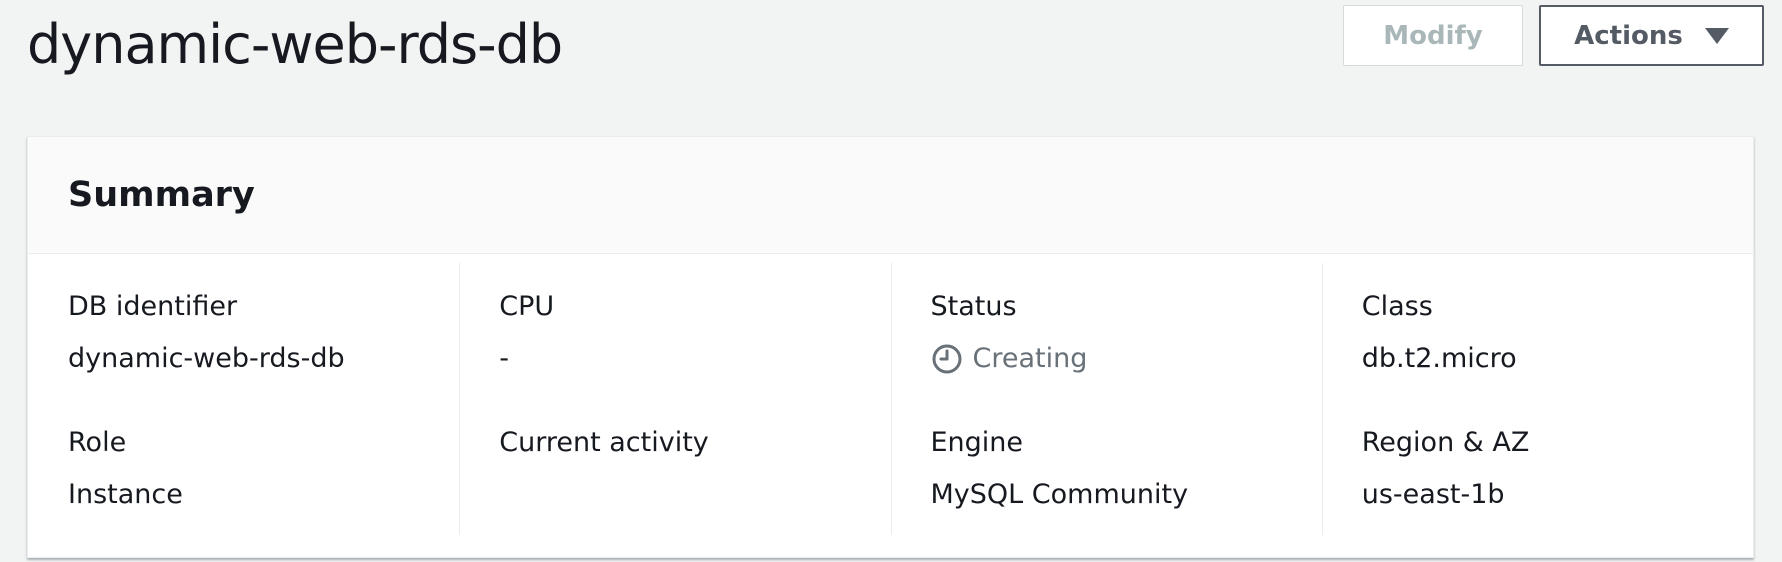 The height and width of the screenshot is (562, 1782). What do you see at coordinates (977, 442) in the screenshot?
I see `engine-label: Engine` at bounding box center [977, 442].